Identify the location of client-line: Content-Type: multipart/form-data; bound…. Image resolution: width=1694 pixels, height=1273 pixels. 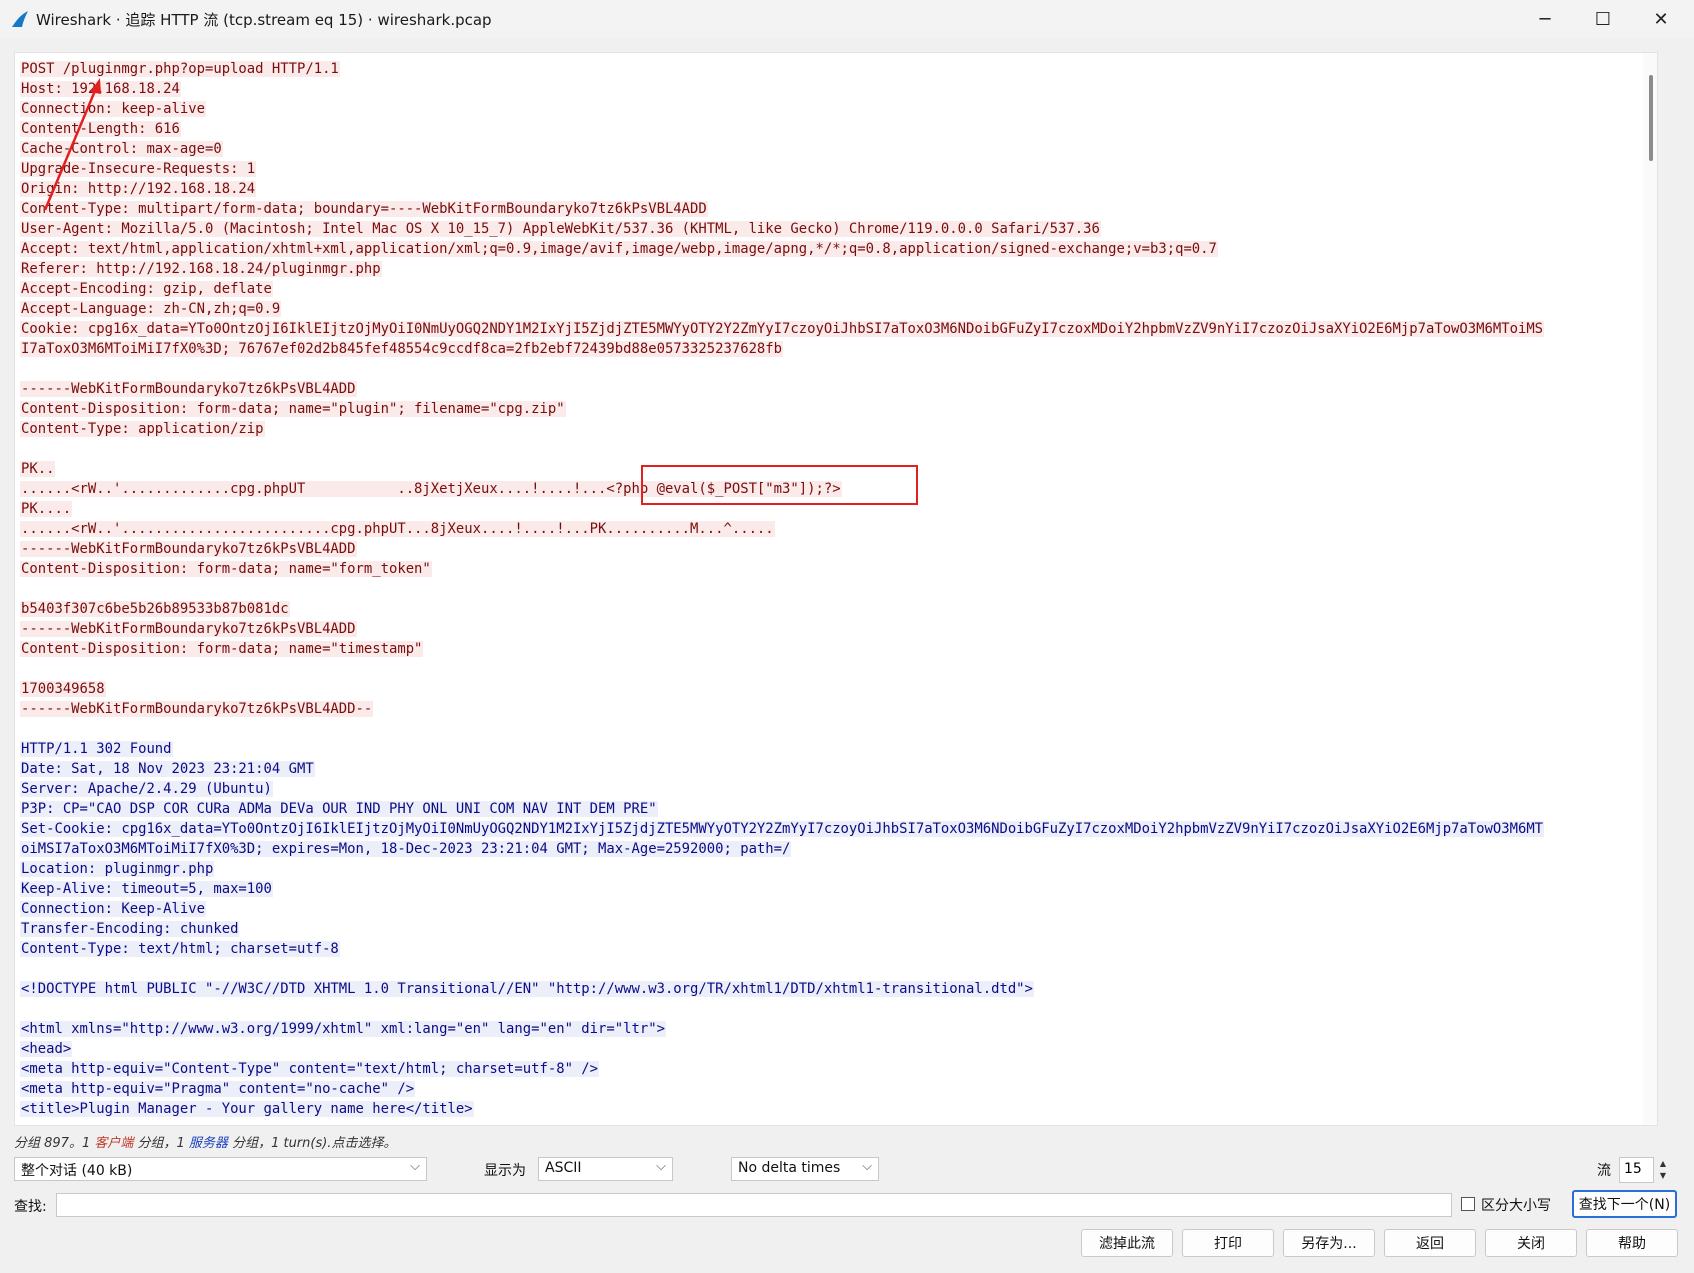
(782, 209).